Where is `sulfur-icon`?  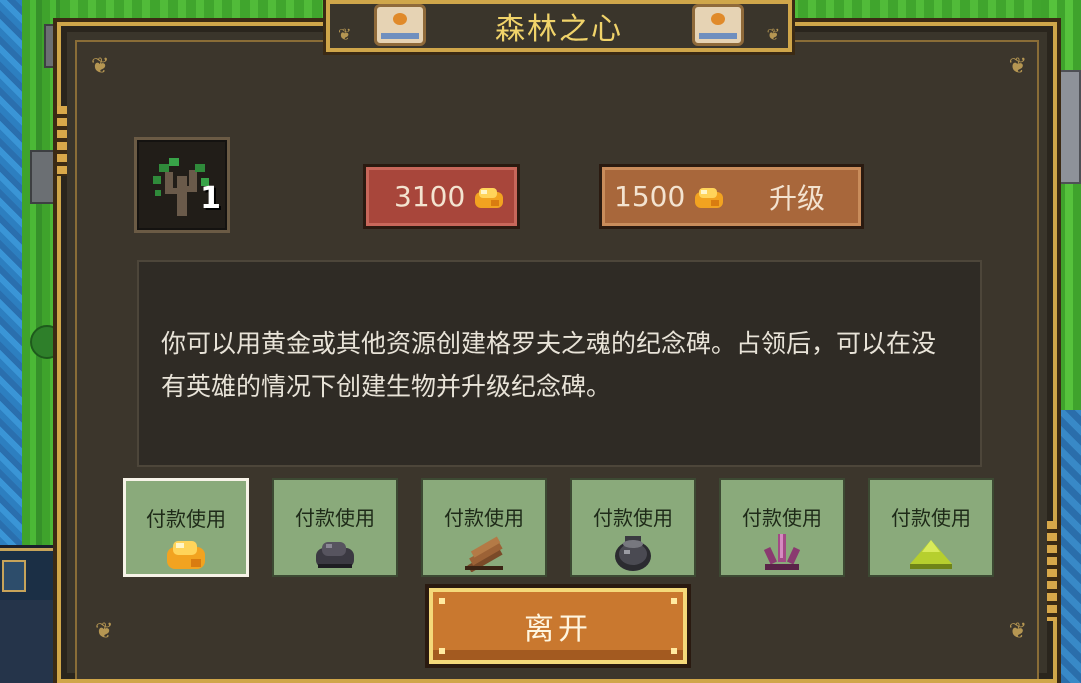 sulfur-icon is located at coordinates (931, 554).